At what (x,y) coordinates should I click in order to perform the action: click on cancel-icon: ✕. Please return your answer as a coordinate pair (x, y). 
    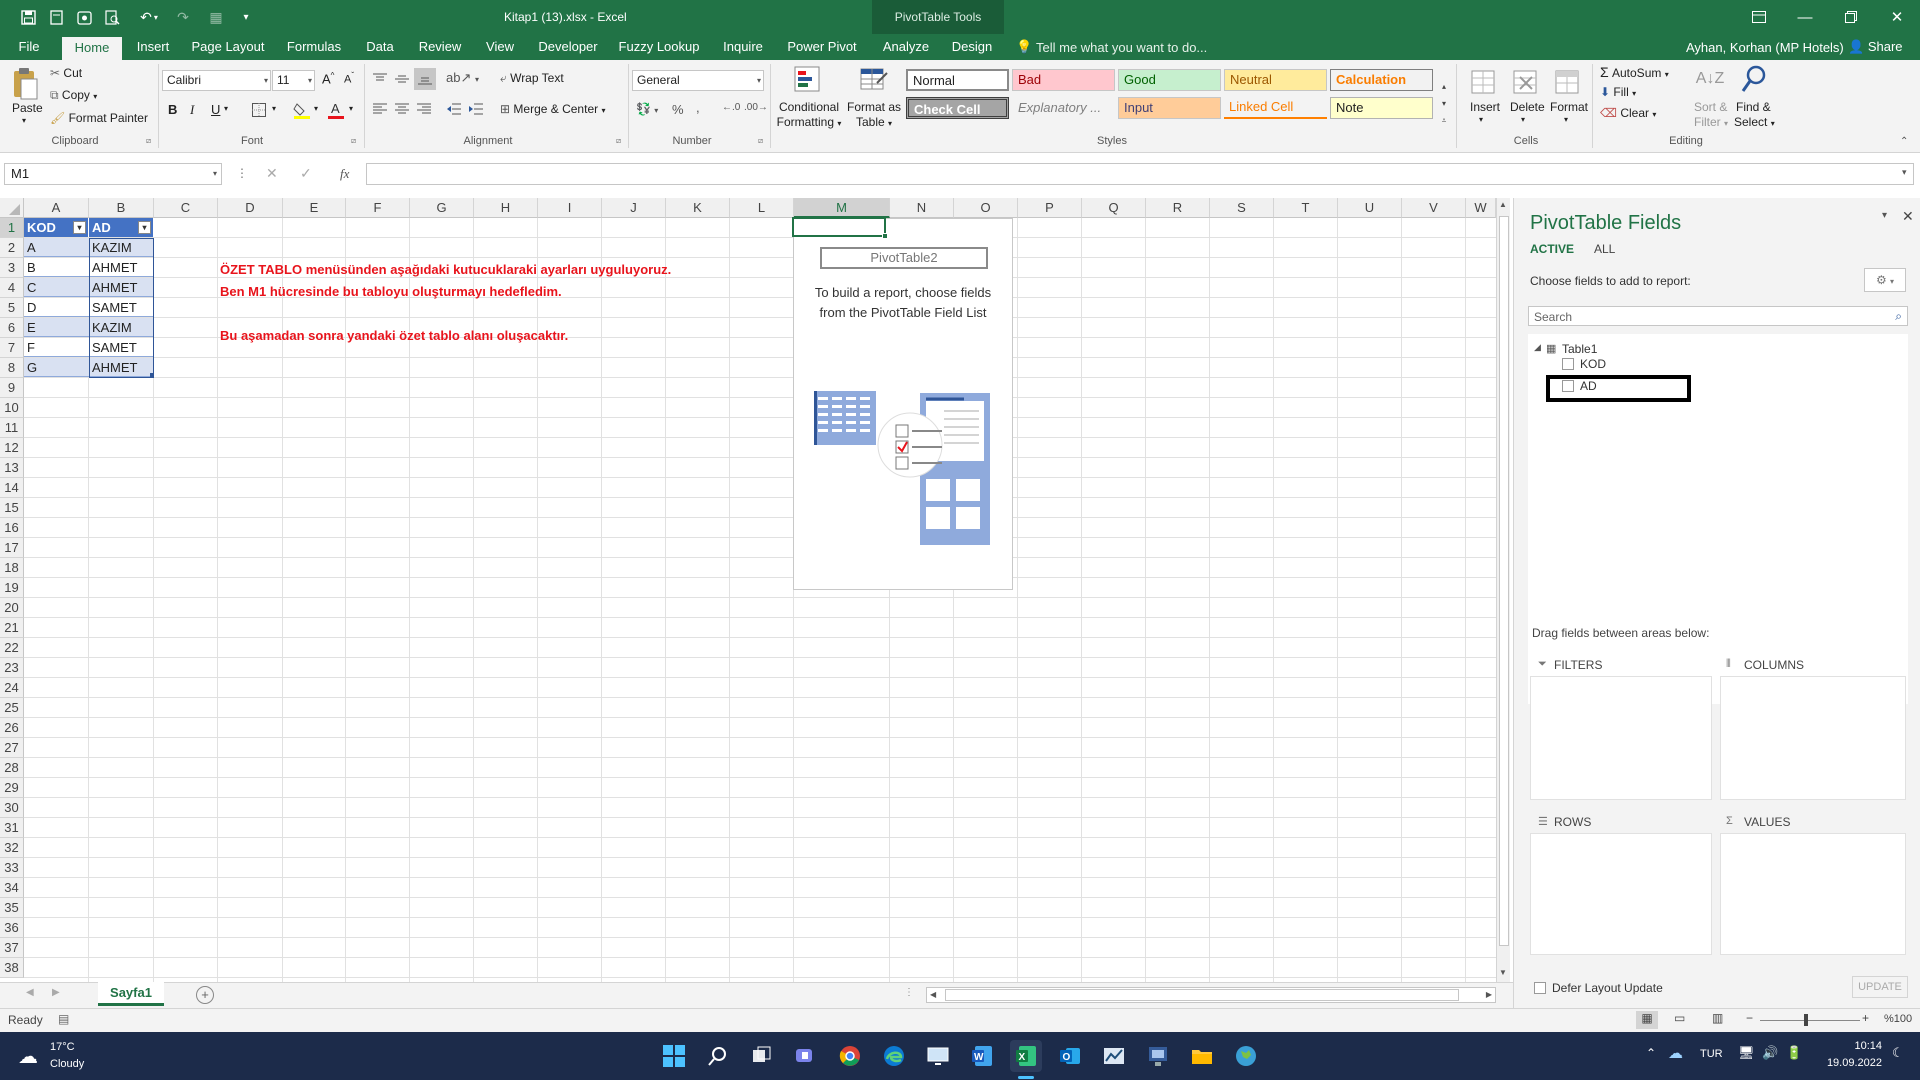
    Looking at the image, I should click on (272, 173).